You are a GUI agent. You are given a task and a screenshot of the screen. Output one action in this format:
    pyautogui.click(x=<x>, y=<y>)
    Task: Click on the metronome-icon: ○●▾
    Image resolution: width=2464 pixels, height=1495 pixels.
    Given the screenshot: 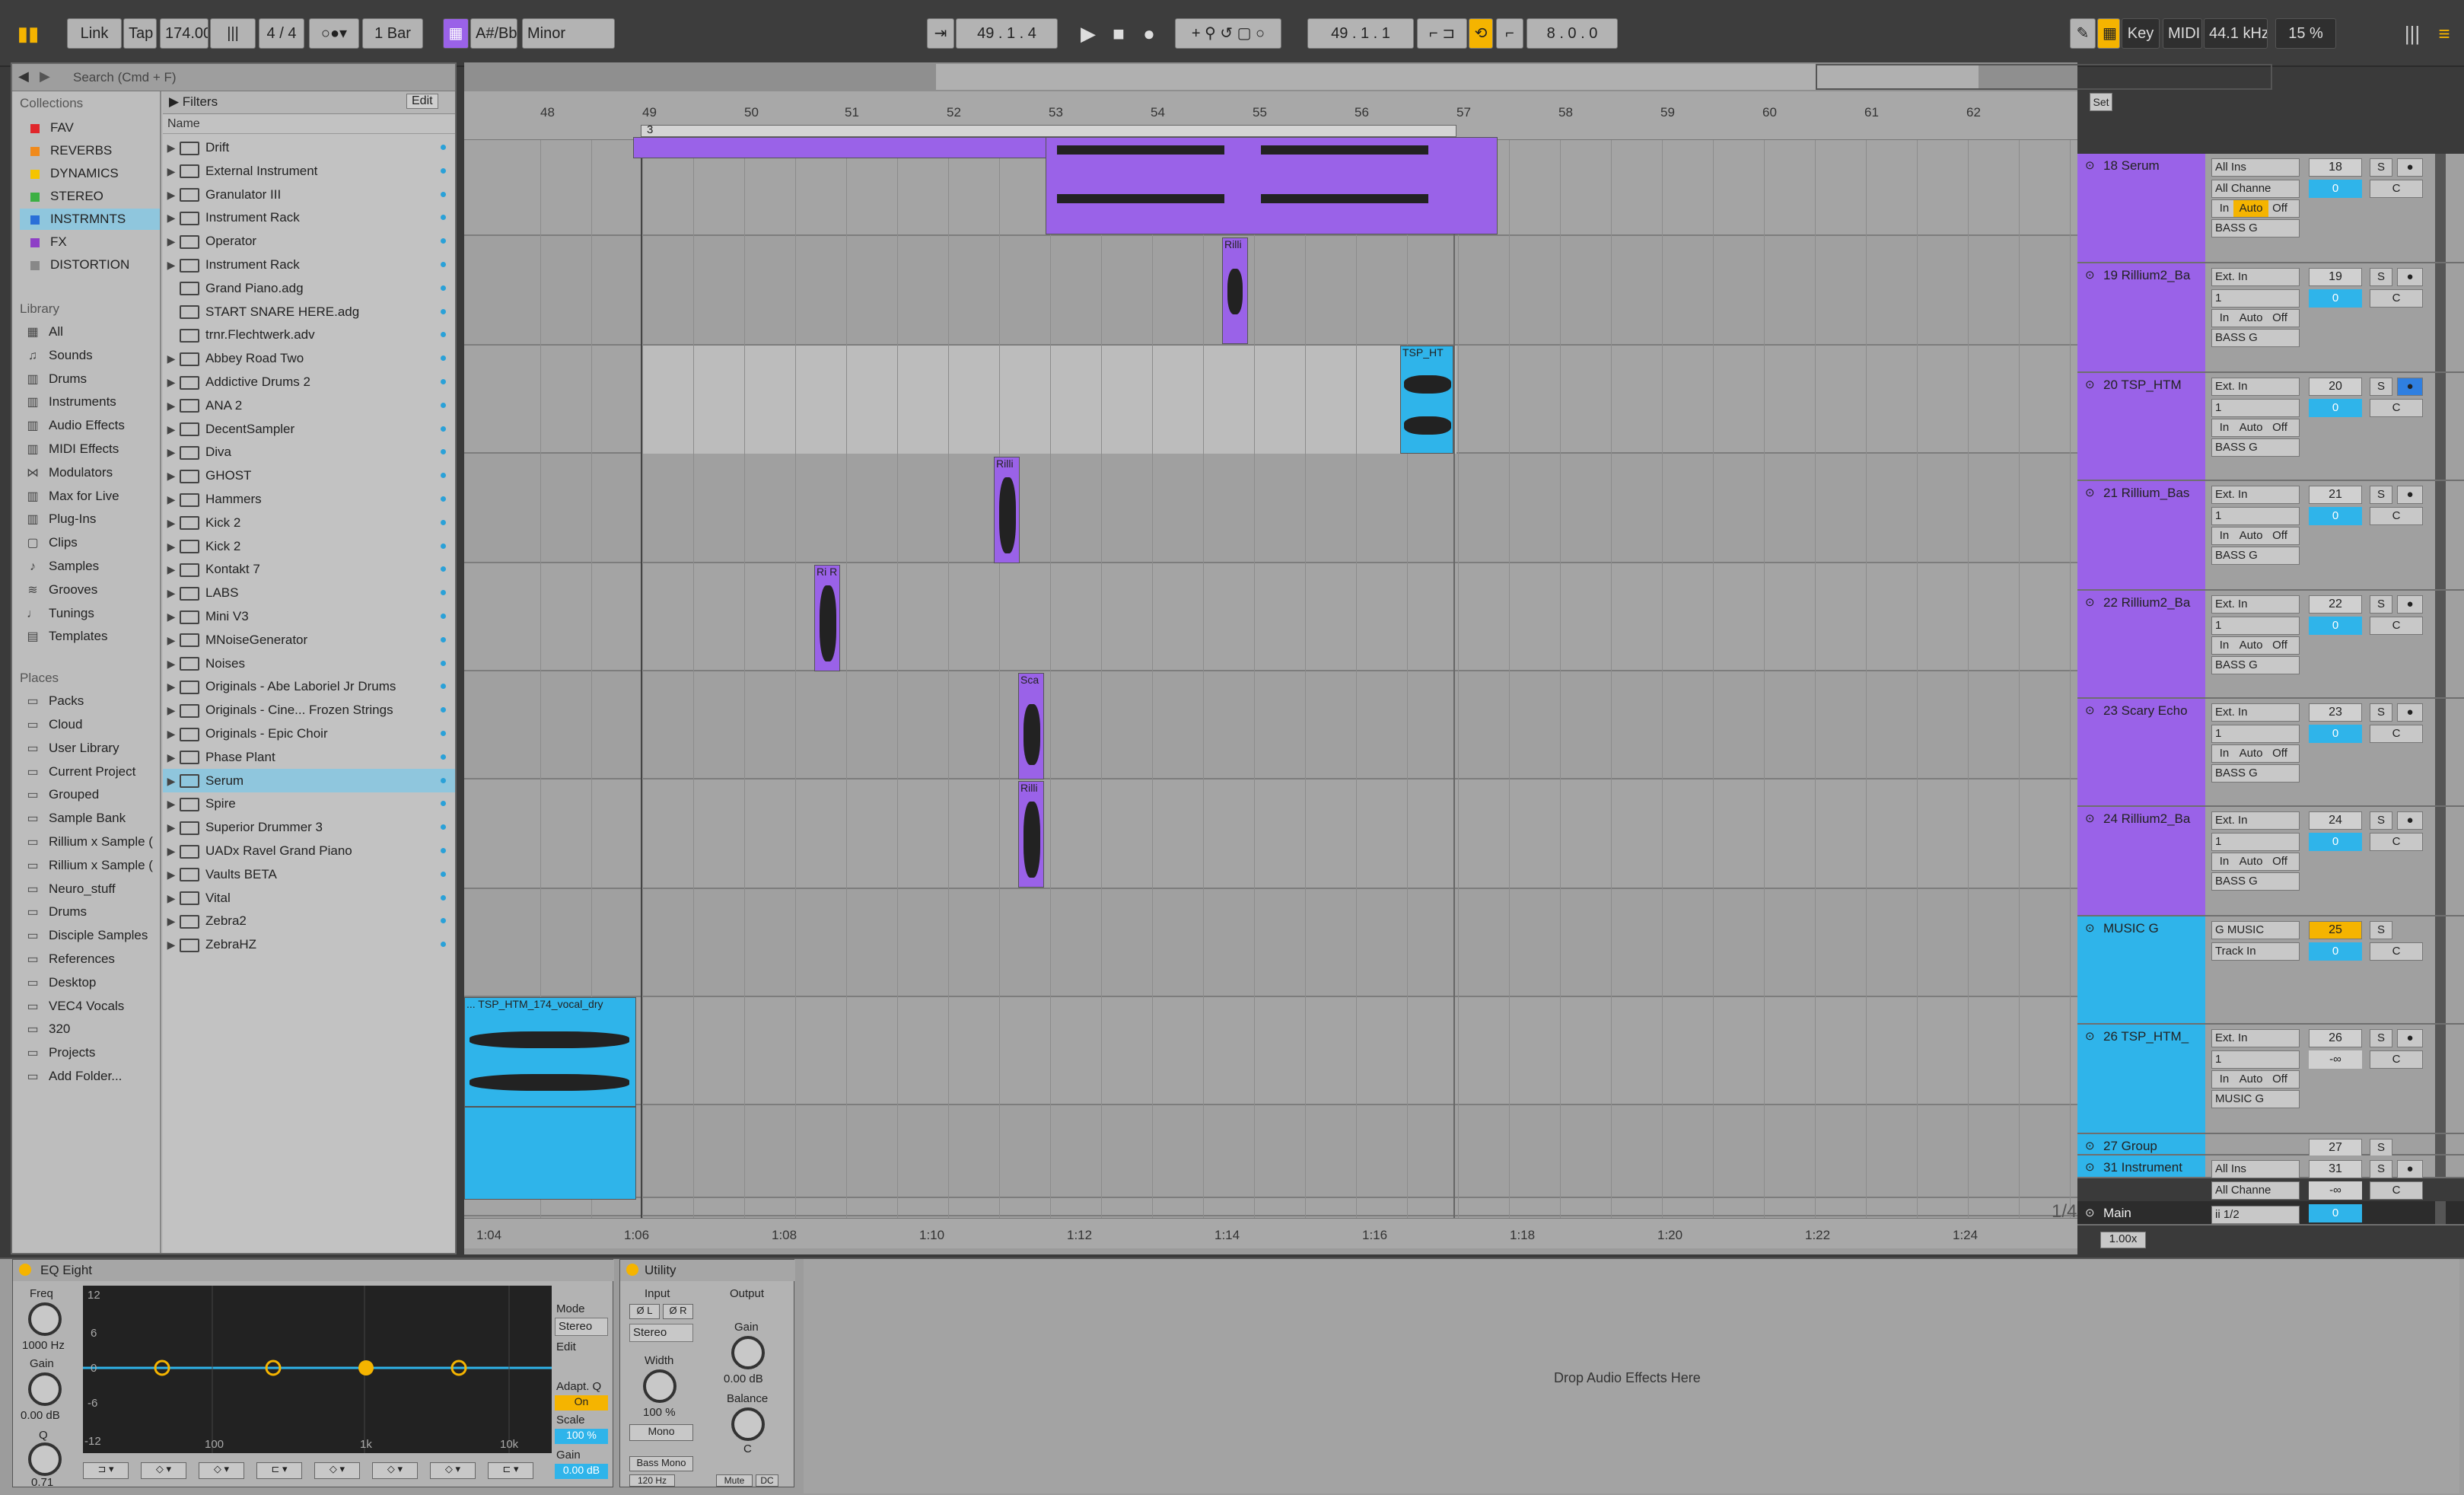 What is the action you would take?
    pyautogui.click(x=334, y=33)
    